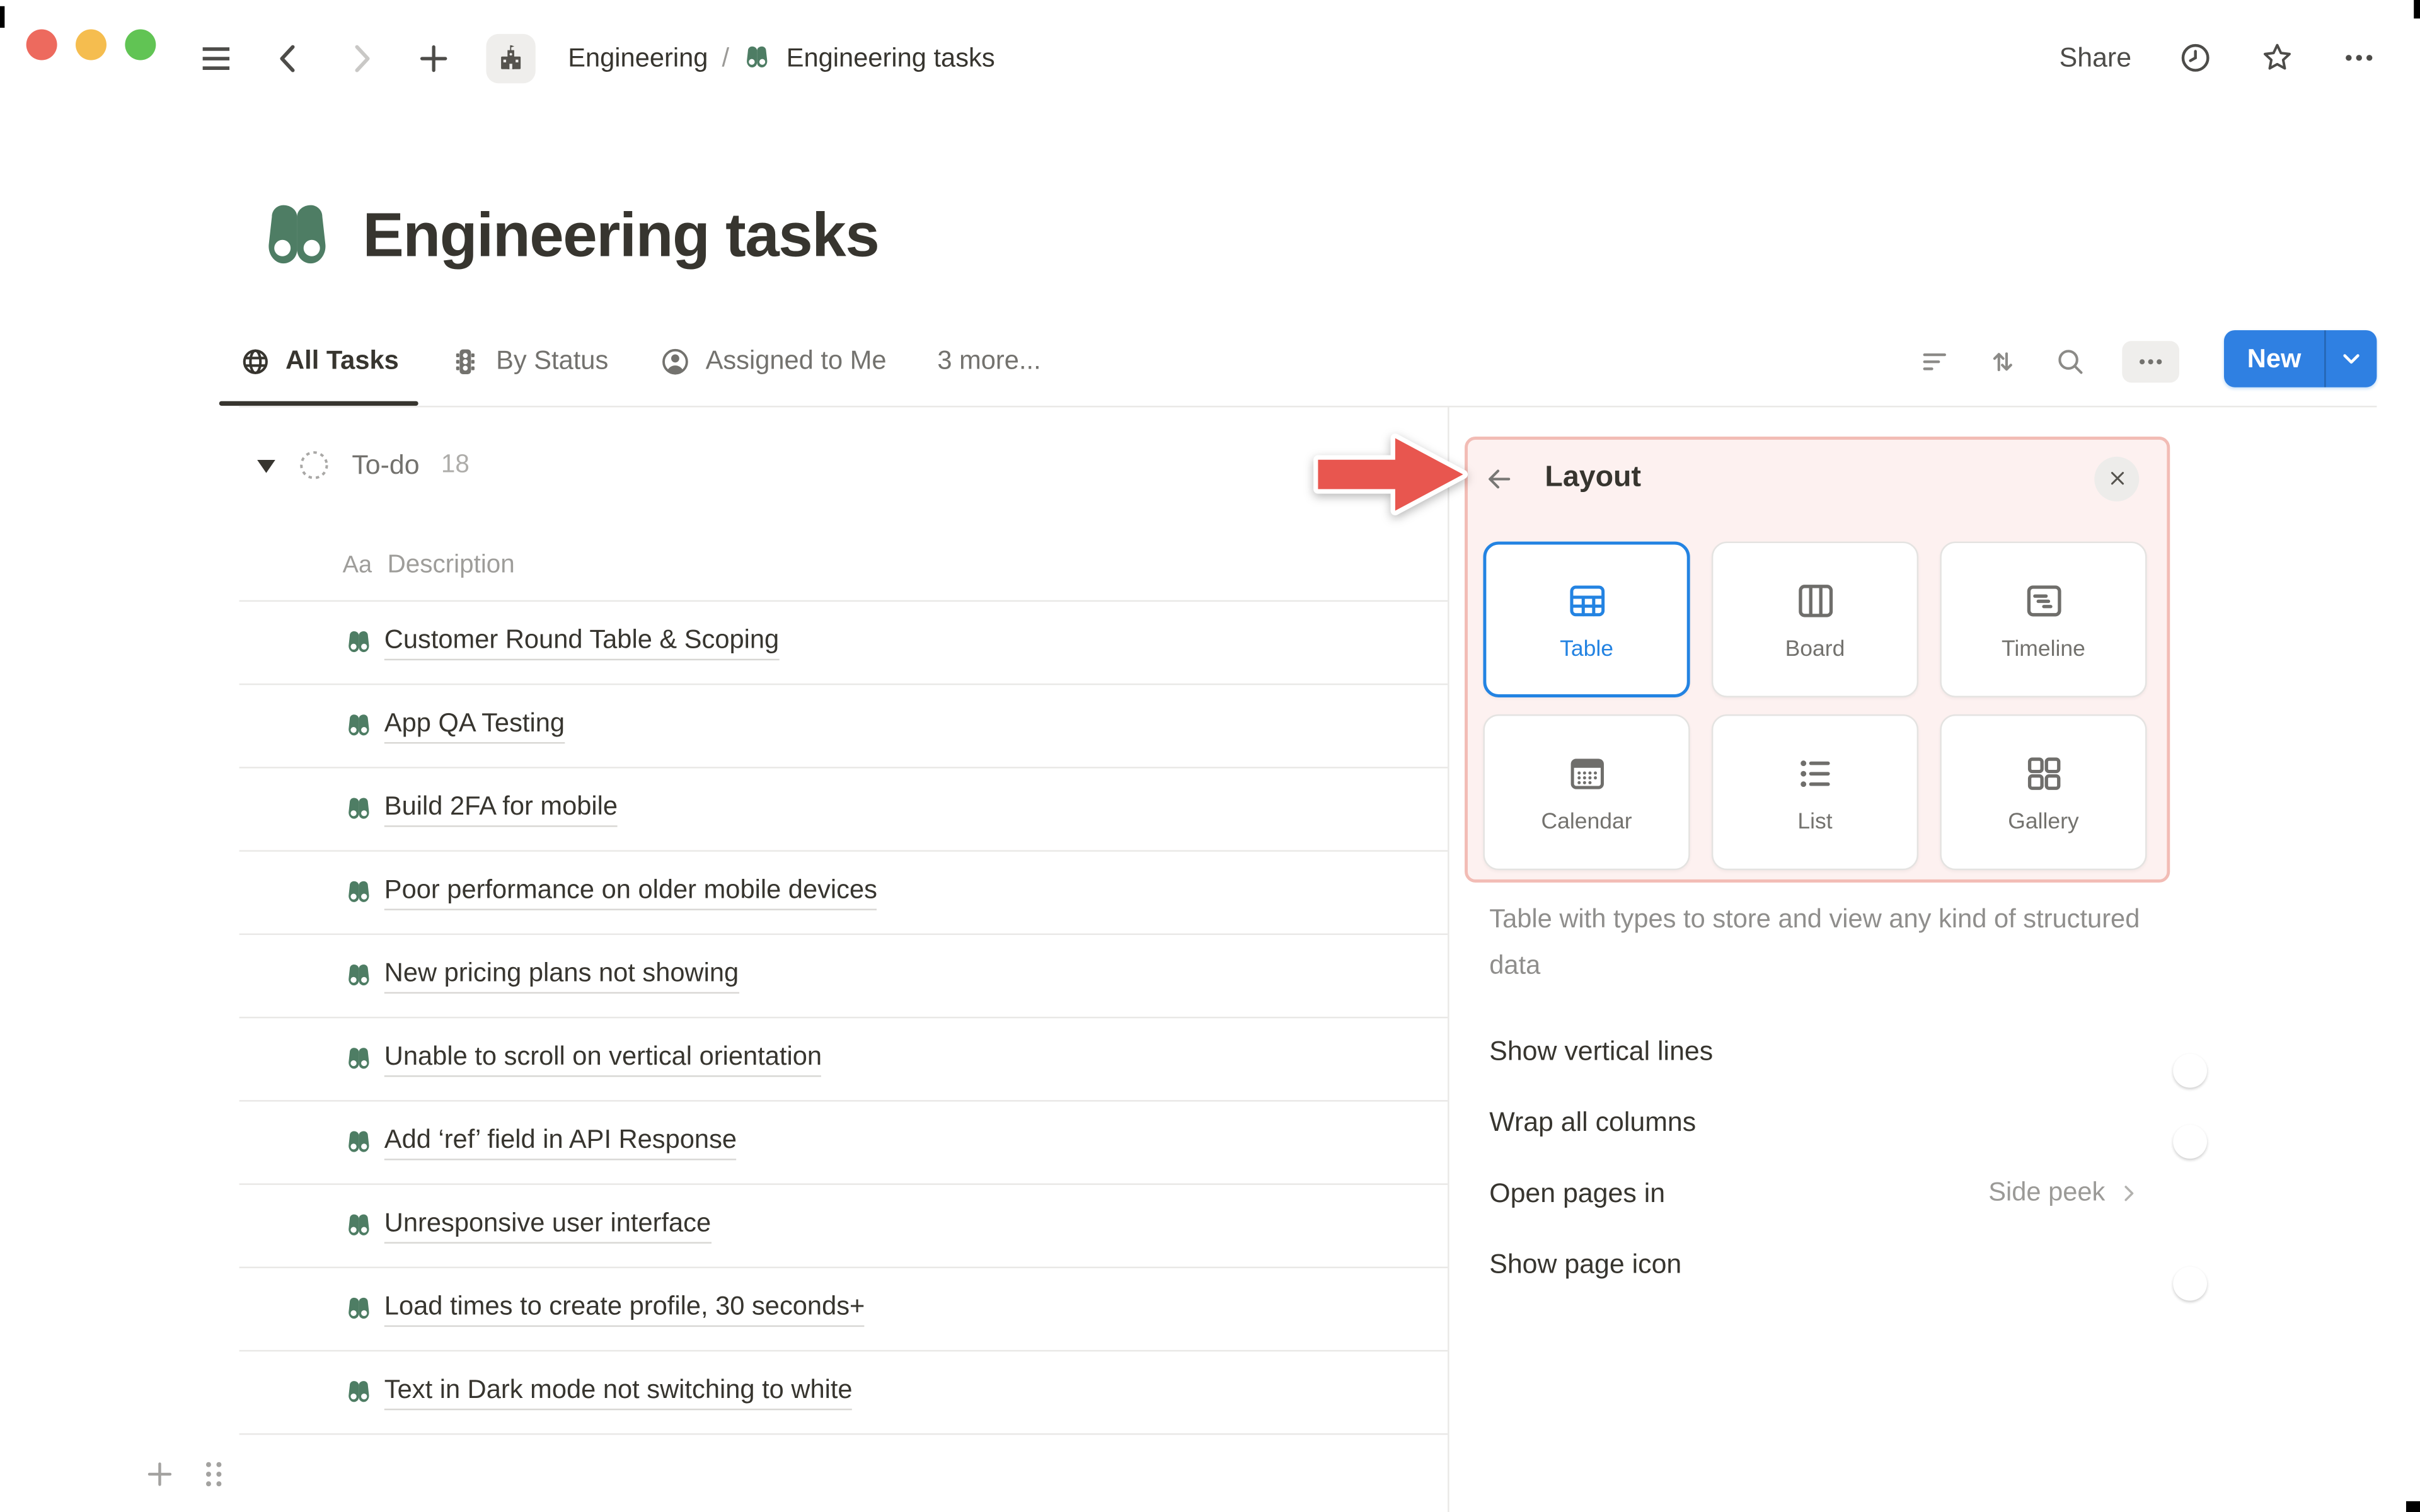  What do you see at coordinates (1849, 1122) in the screenshot?
I see `setting-wrap-all-columns: Wrap all columns` at bounding box center [1849, 1122].